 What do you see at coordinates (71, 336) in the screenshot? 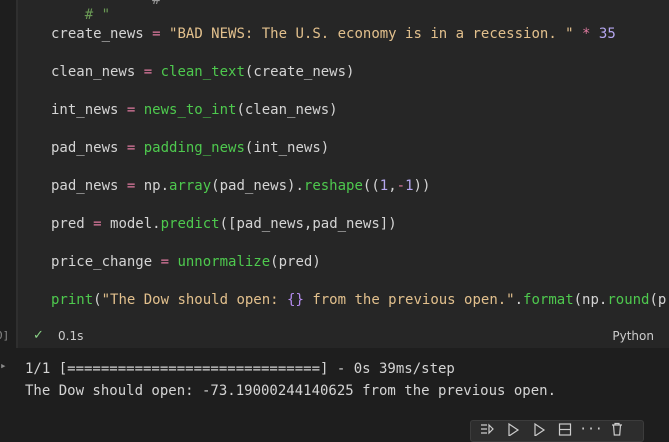
I see `execution-time: 0.1s` at bounding box center [71, 336].